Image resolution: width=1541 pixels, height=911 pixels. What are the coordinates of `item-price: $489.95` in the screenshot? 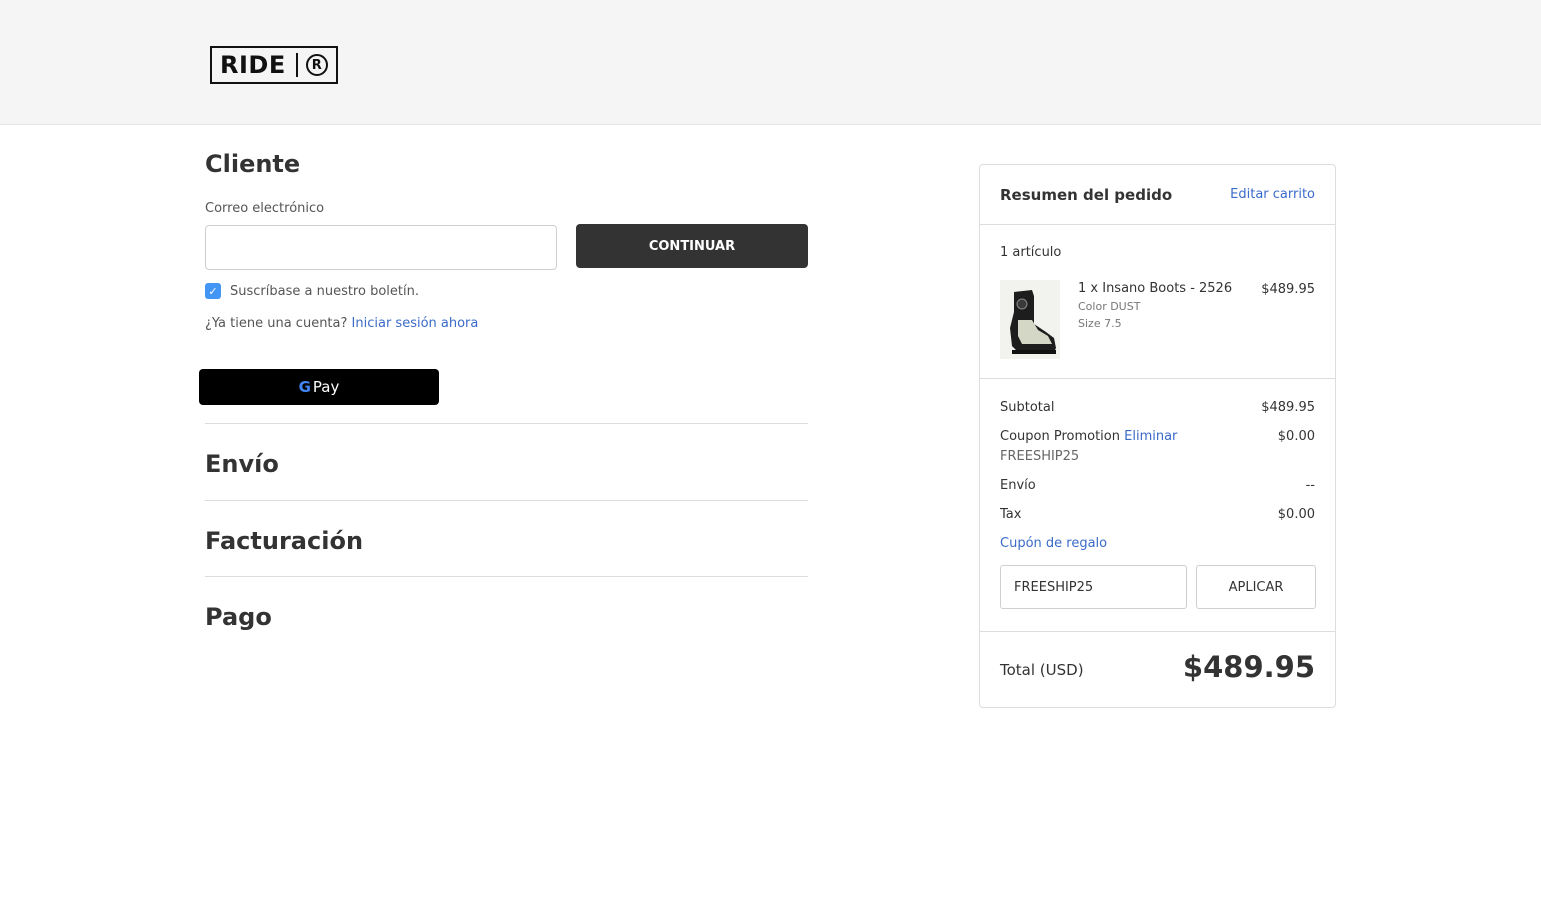 It's located at (1288, 289).